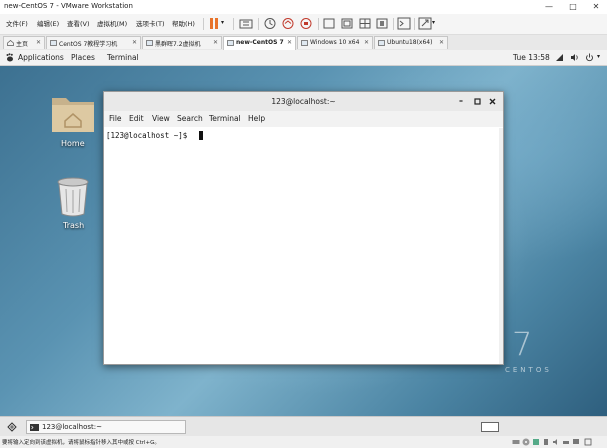 The width and height of the screenshot is (607, 448). What do you see at coordinates (74, 225) in the screenshot?
I see `trash-icon-label: Trash` at bounding box center [74, 225].